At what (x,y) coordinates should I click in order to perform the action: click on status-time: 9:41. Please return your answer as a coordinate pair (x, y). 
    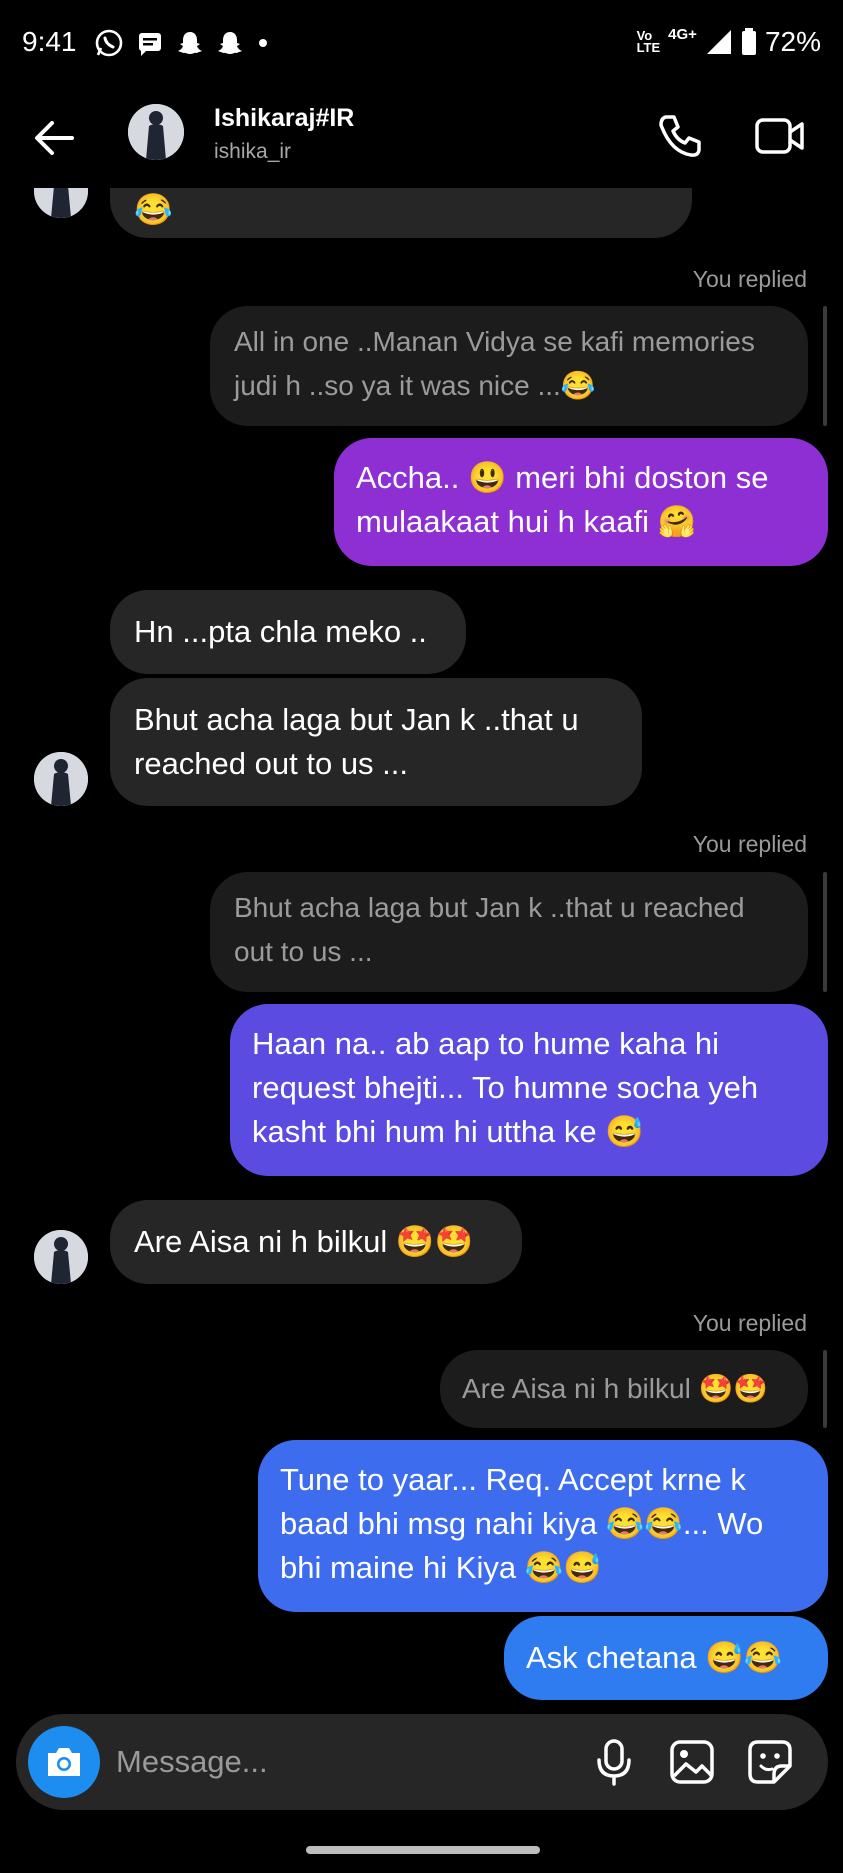
    Looking at the image, I should click on (49, 41).